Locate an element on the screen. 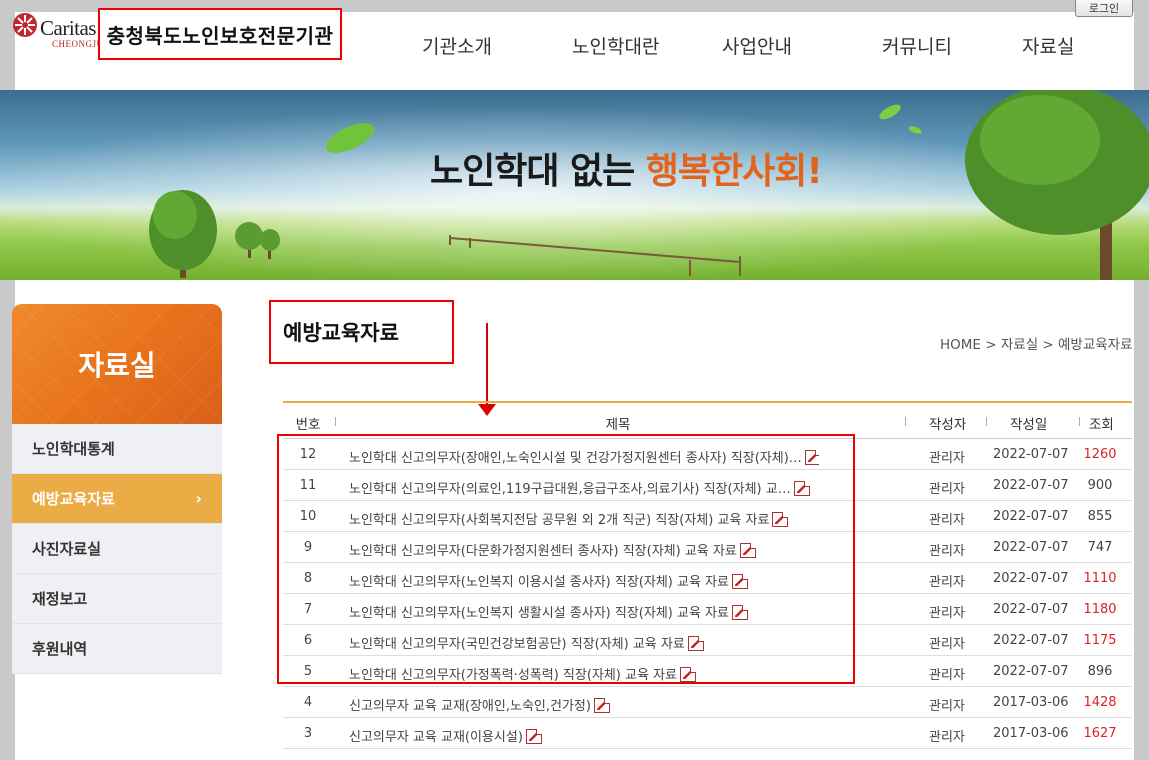  header-title: 제목 is located at coordinates (618, 425).